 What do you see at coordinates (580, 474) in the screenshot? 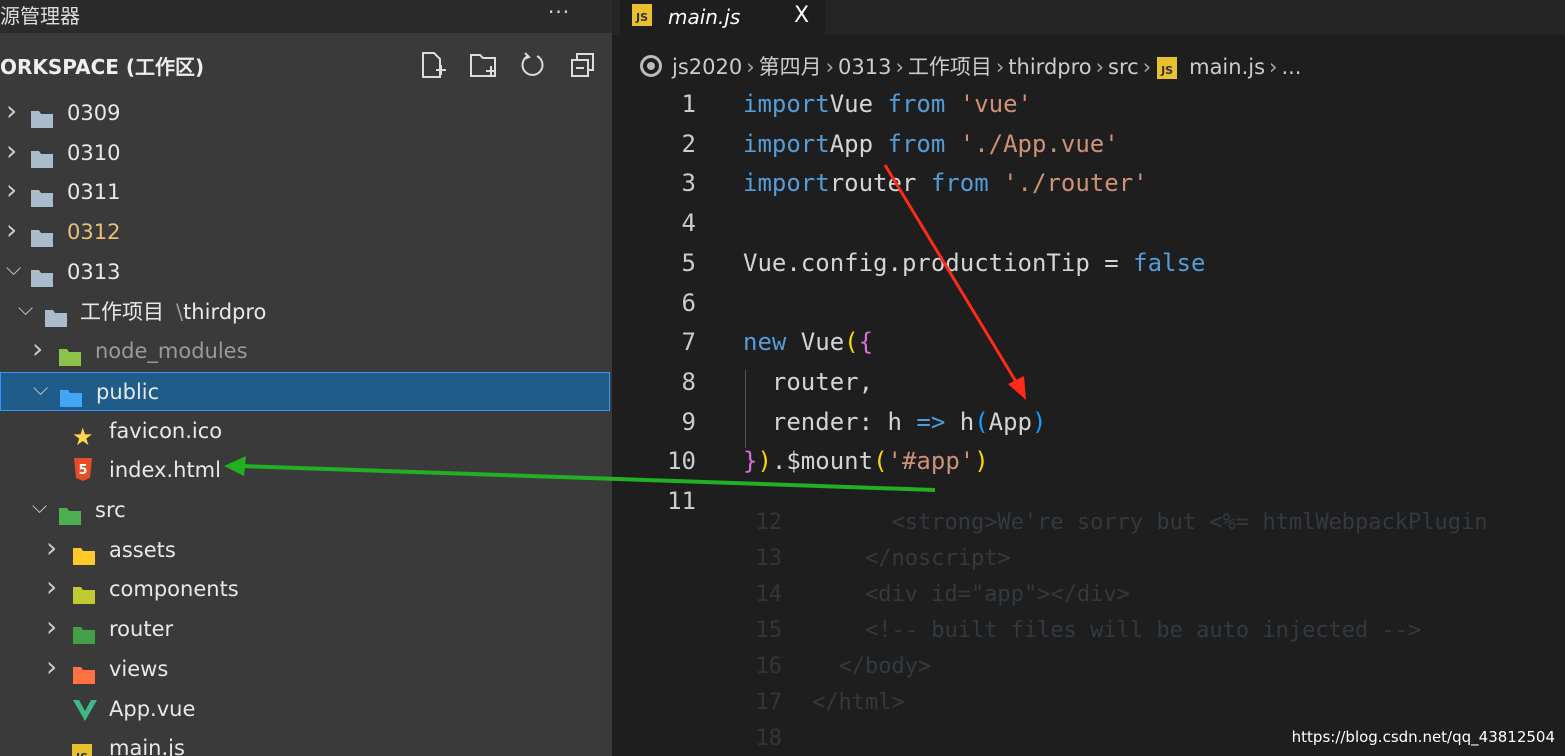
I see `green-arrow` at bounding box center [580, 474].